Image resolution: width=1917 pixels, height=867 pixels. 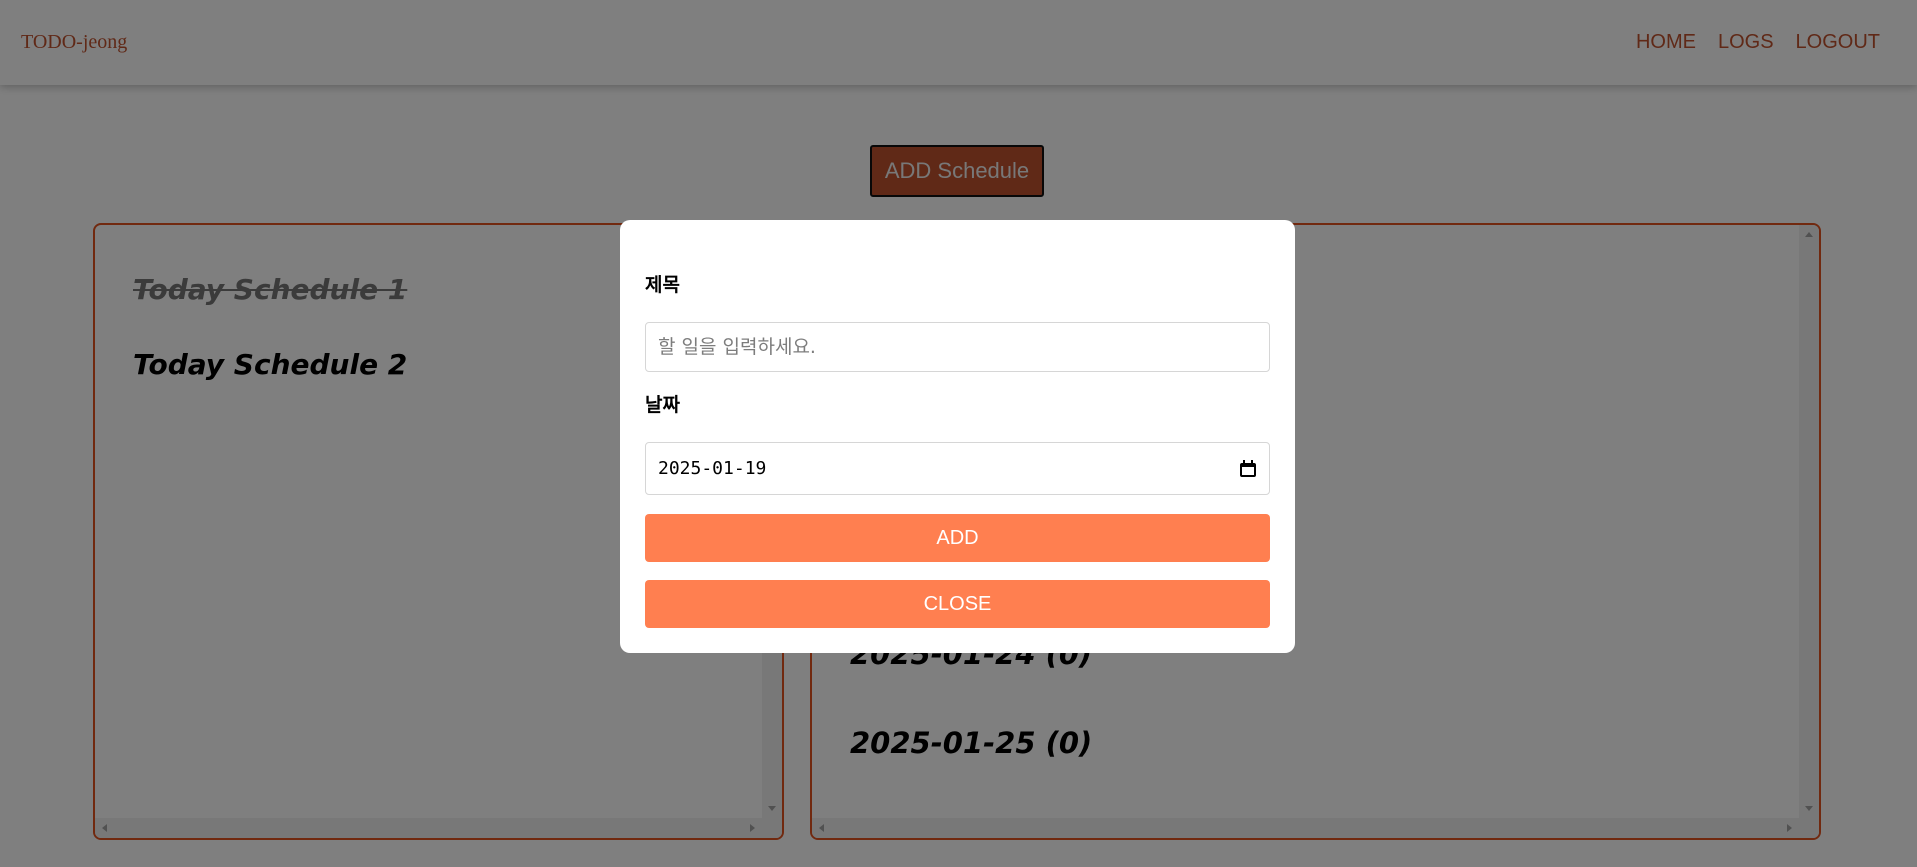 What do you see at coordinates (957, 347) in the screenshot?
I see `title-input` at bounding box center [957, 347].